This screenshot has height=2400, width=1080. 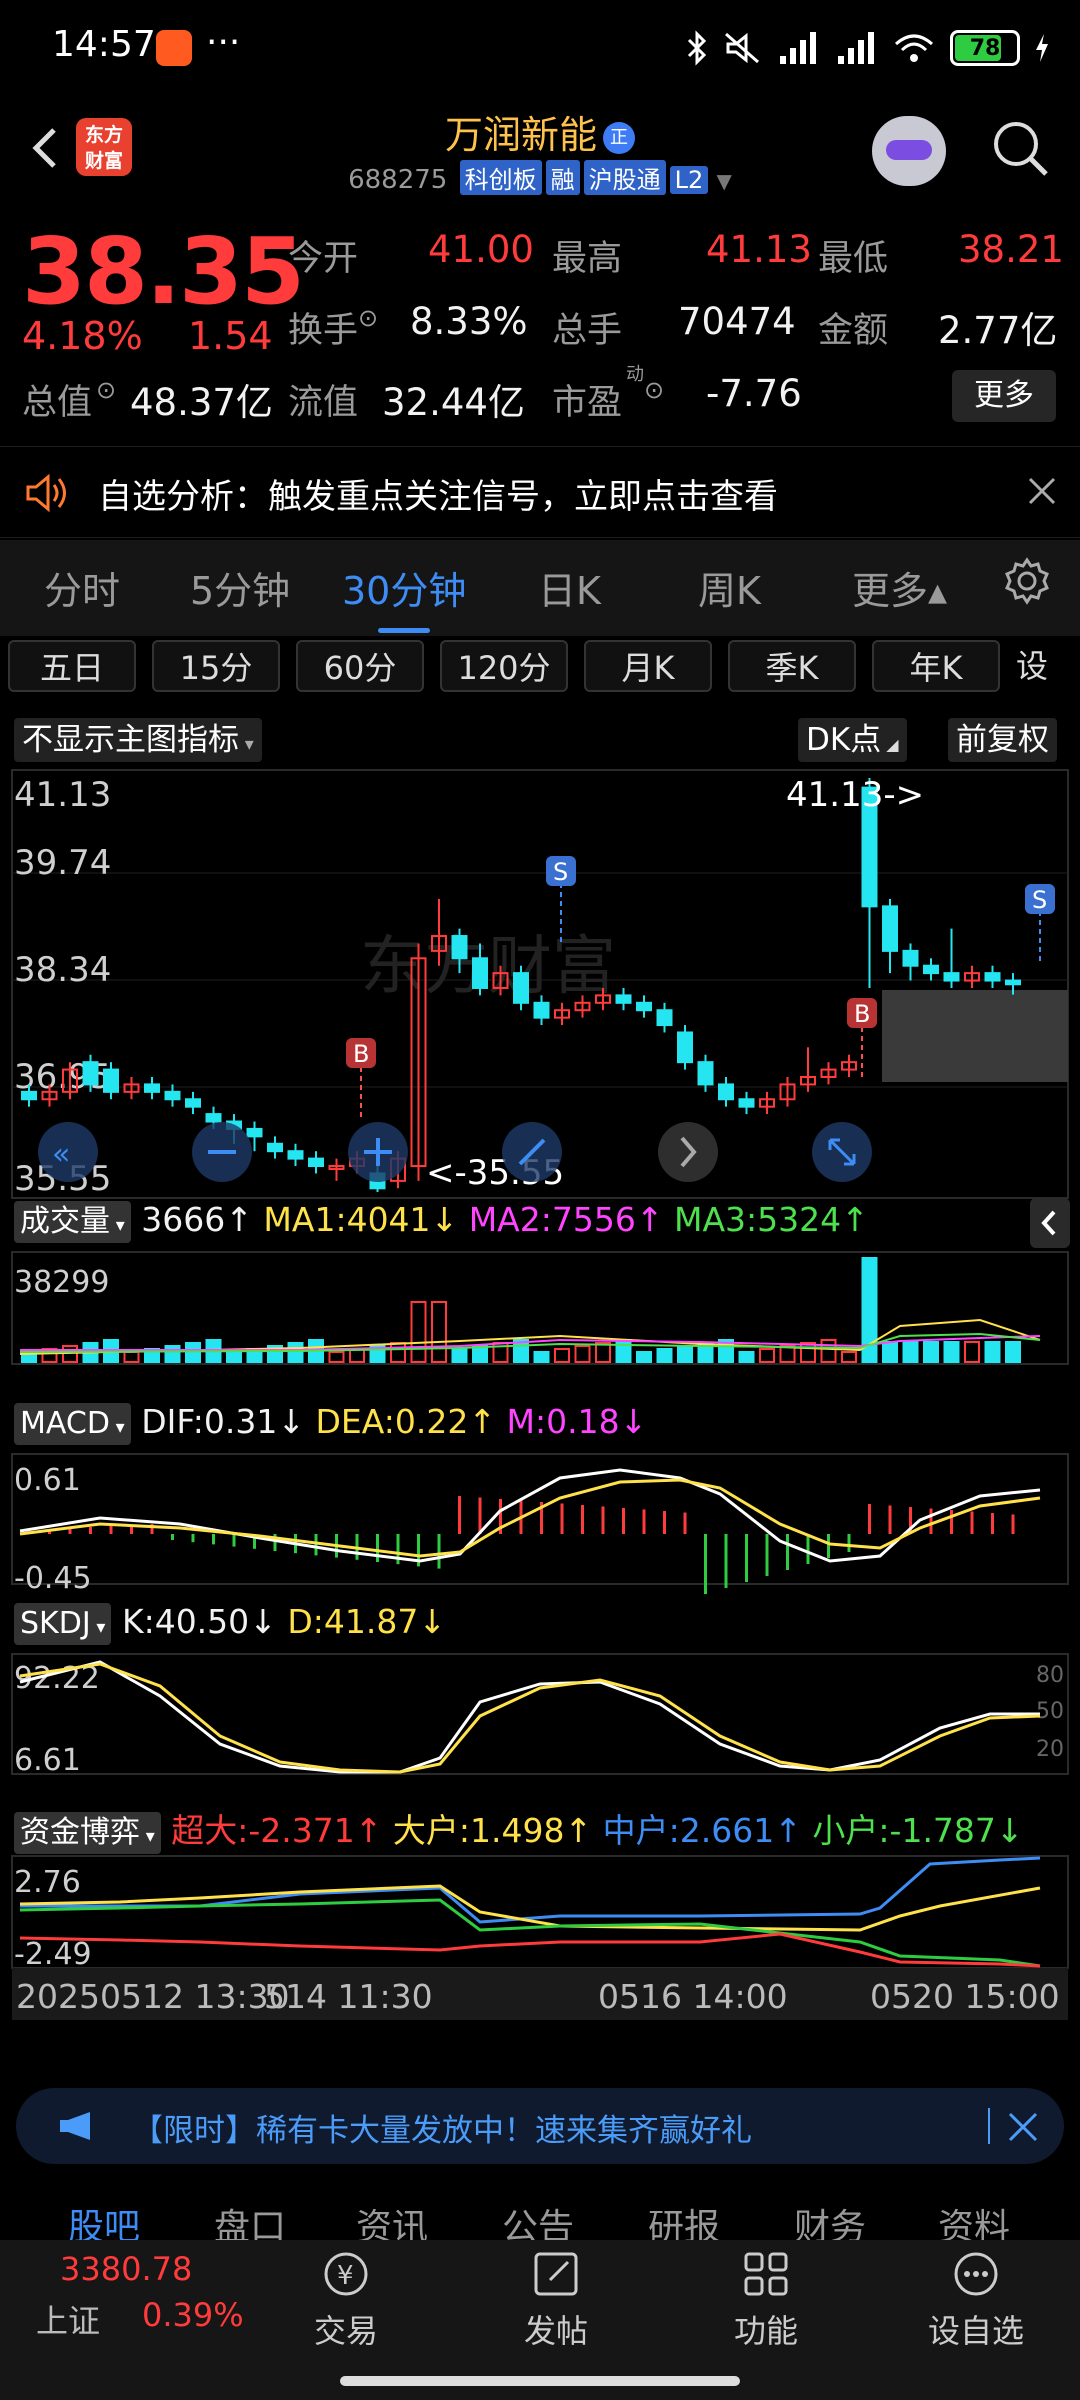 What do you see at coordinates (587, 331) in the screenshot?
I see `volume-label: 总手` at bounding box center [587, 331].